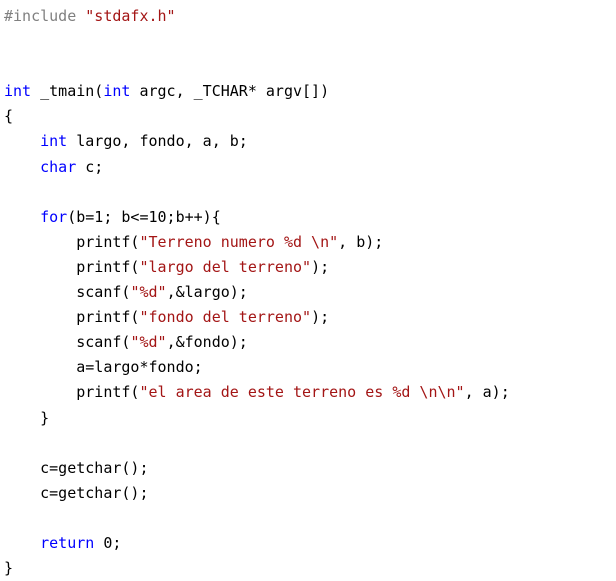 The width and height of the screenshot is (616, 581). Describe the element at coordinates (67, 91) in the screenshot. I see `code-token: _tmain(` at that location.